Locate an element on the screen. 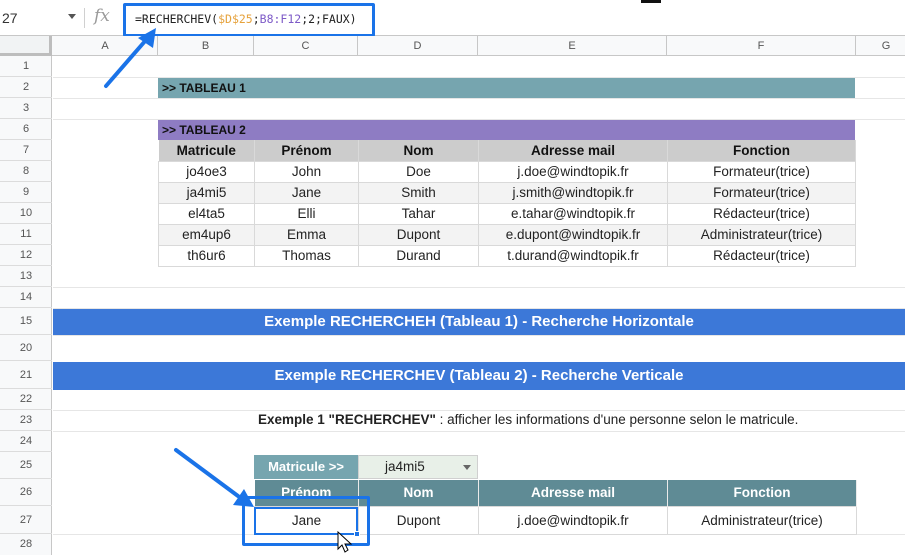 This screenshot has height=555, width=905. mouse-cursor-icon is located at coordinates (345, 541).